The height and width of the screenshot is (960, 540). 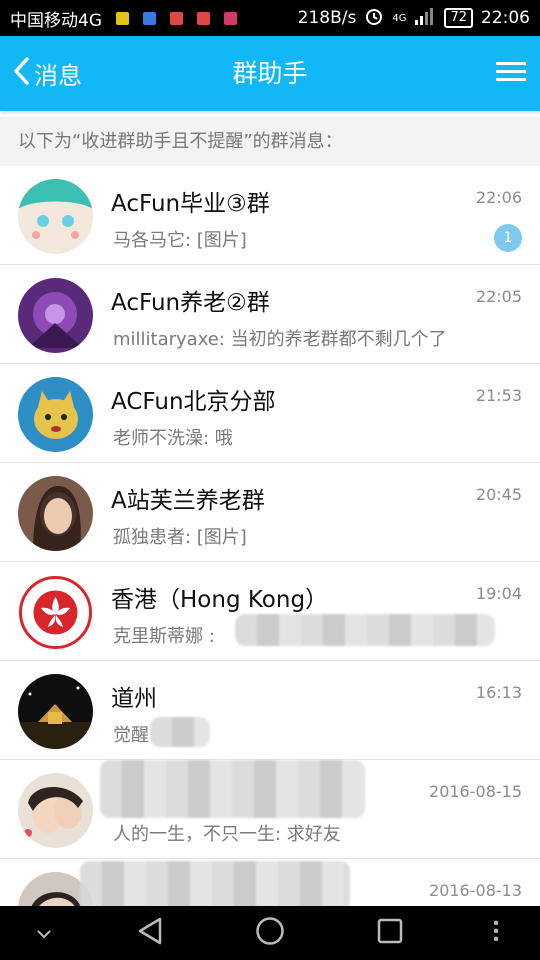 I want to click on group-name: AcFun毕业③群, so click(x=190, y=204).